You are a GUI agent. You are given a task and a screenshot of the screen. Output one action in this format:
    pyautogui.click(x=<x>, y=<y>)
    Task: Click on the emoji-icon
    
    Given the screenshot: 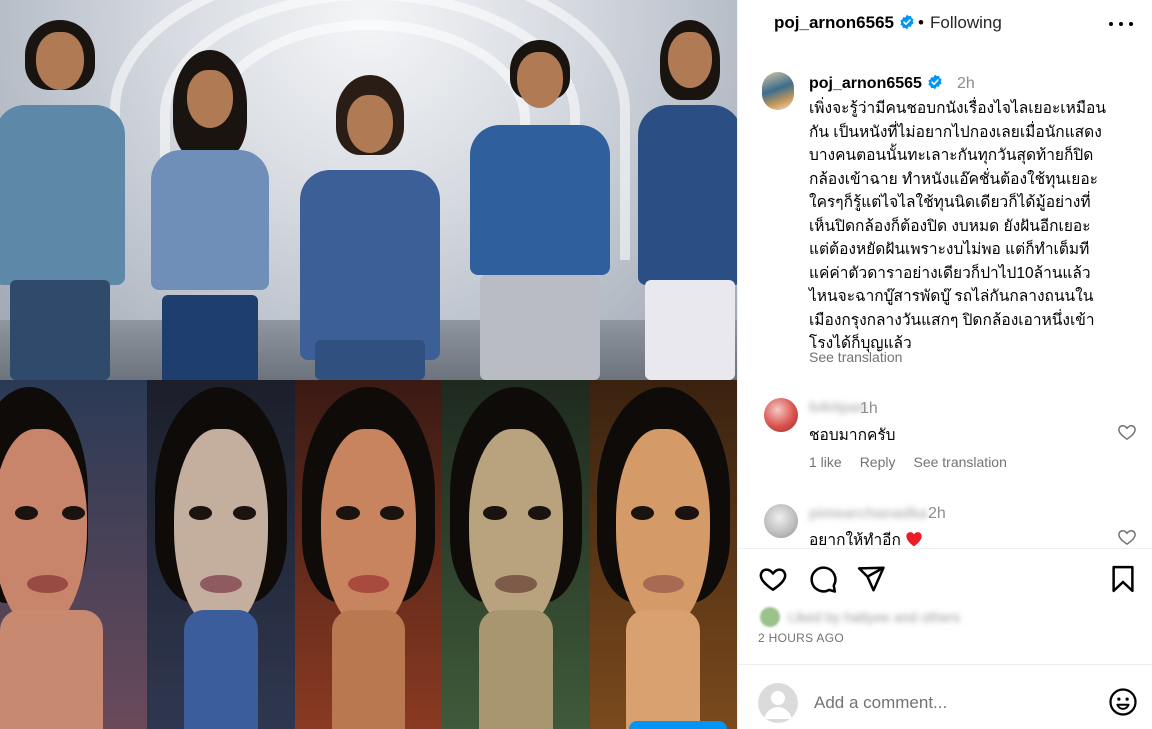 What is the action you would take?
    pyautogui.click(x=1123, y=702)
    